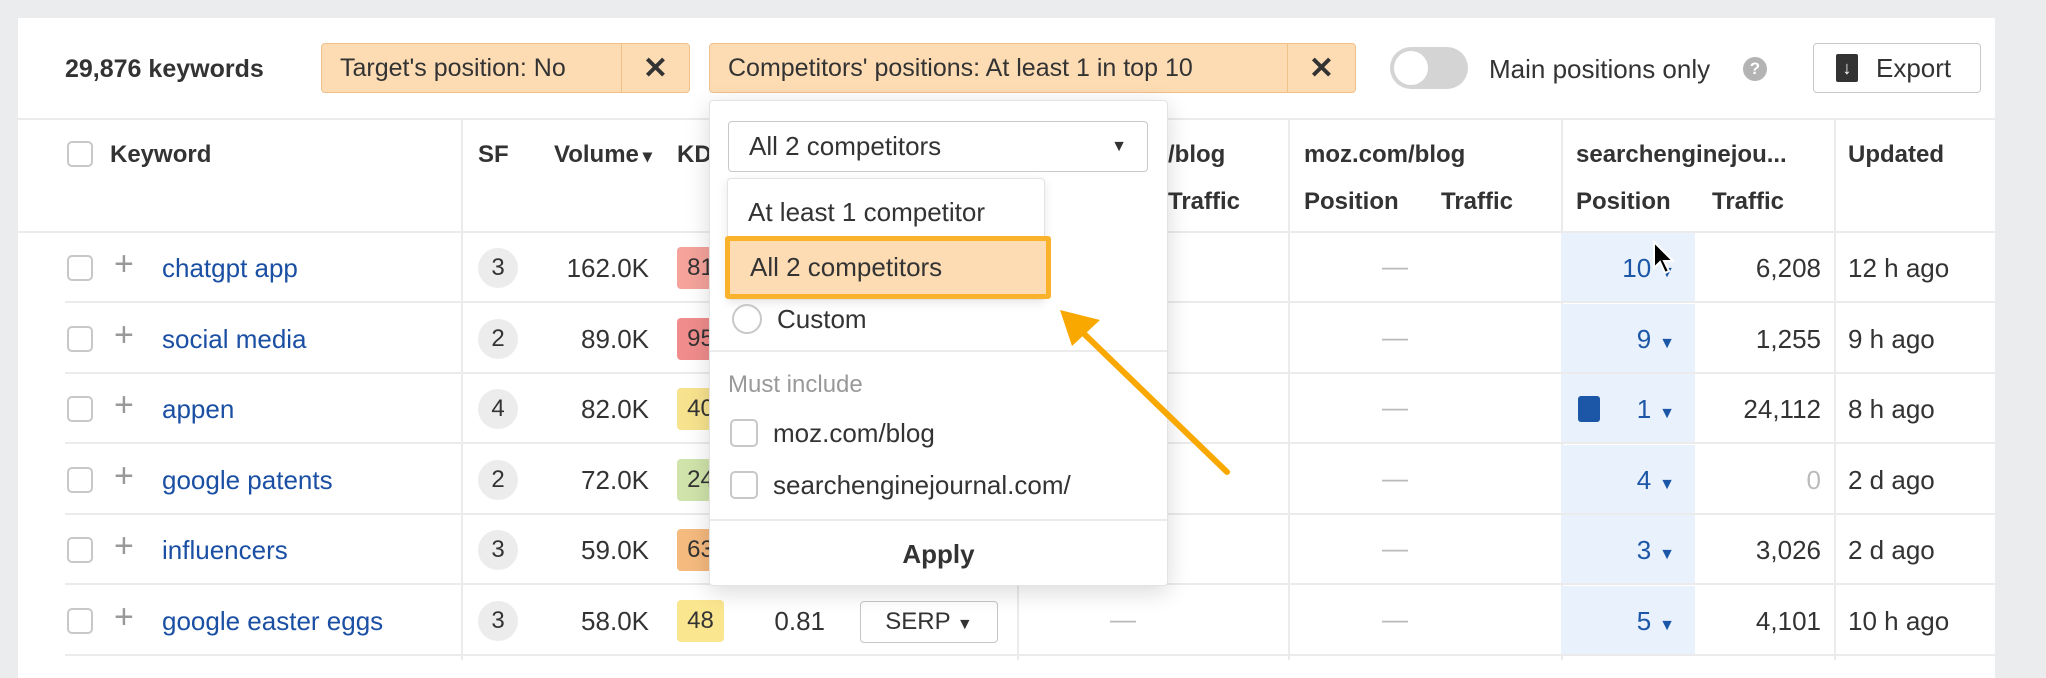 This screenshot has height=678, width=2046. Describe the element at coordinates (1664, 257) in the screenshot. I see `mouse-cursor-icon` at that location.